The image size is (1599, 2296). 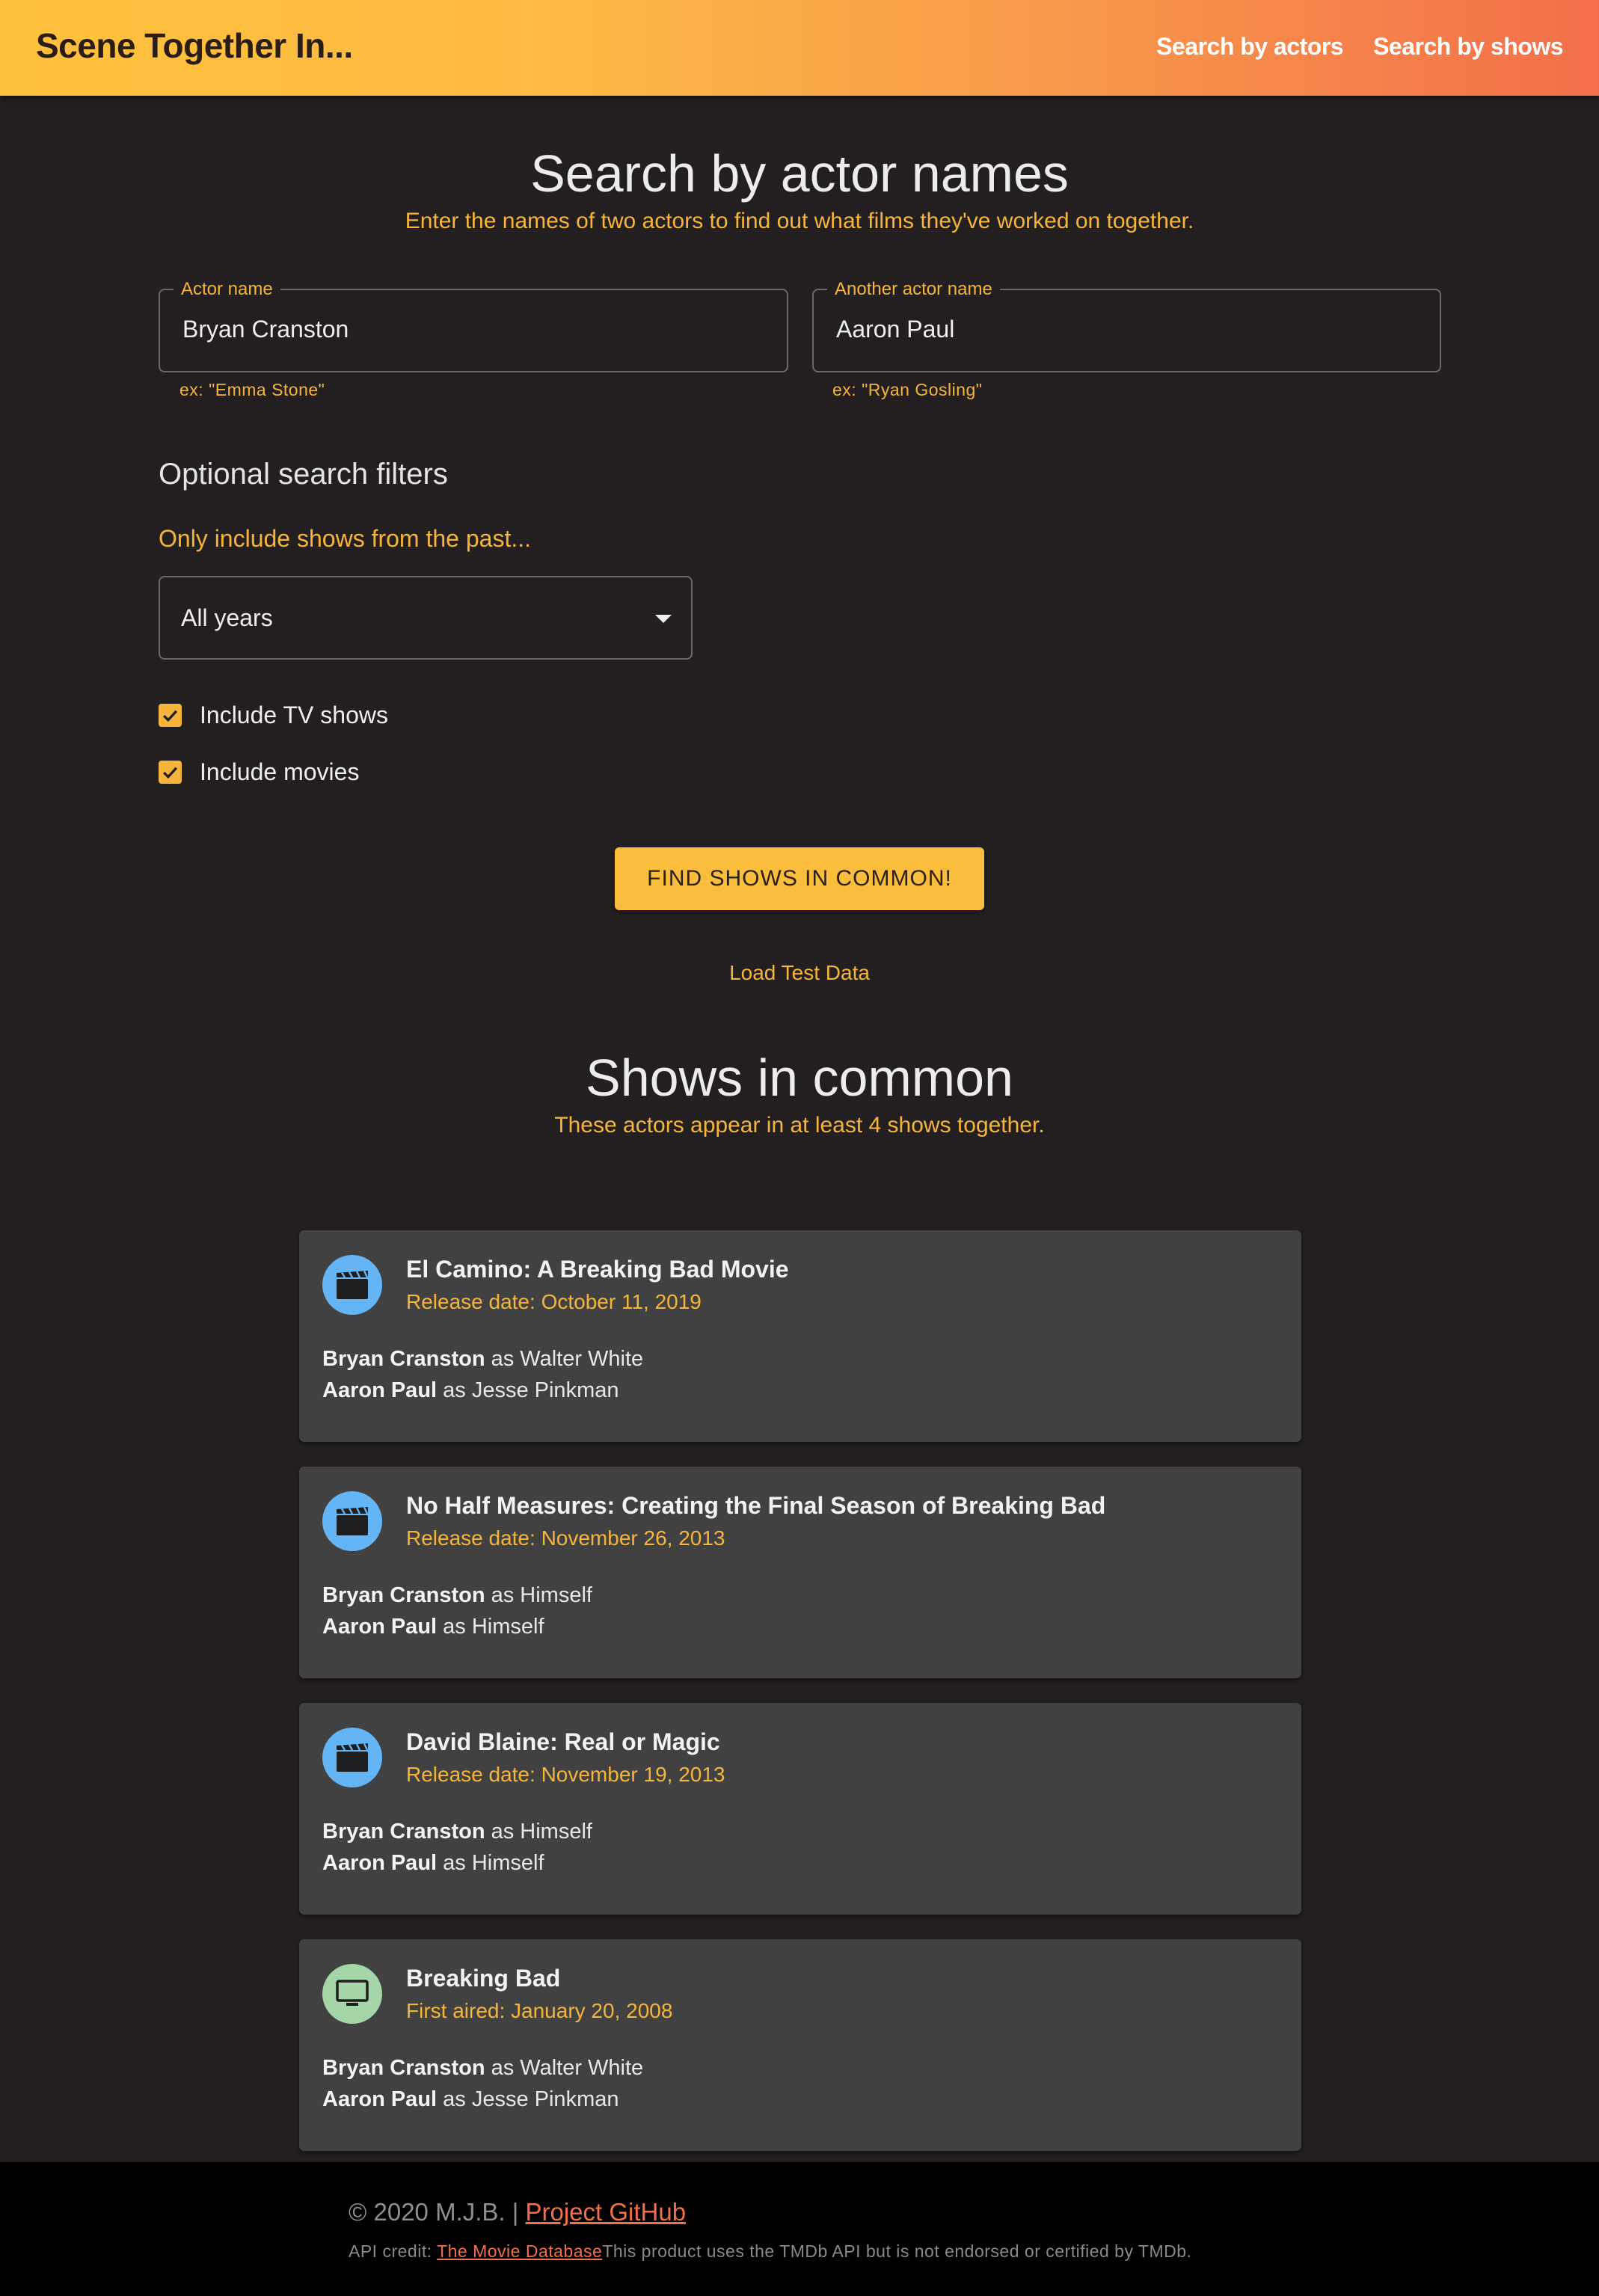 What do you see at coordinates (799, 973) in the screenshot?
I see `load-test-data-link: Load Test Data` at bounding box center [799, 973].